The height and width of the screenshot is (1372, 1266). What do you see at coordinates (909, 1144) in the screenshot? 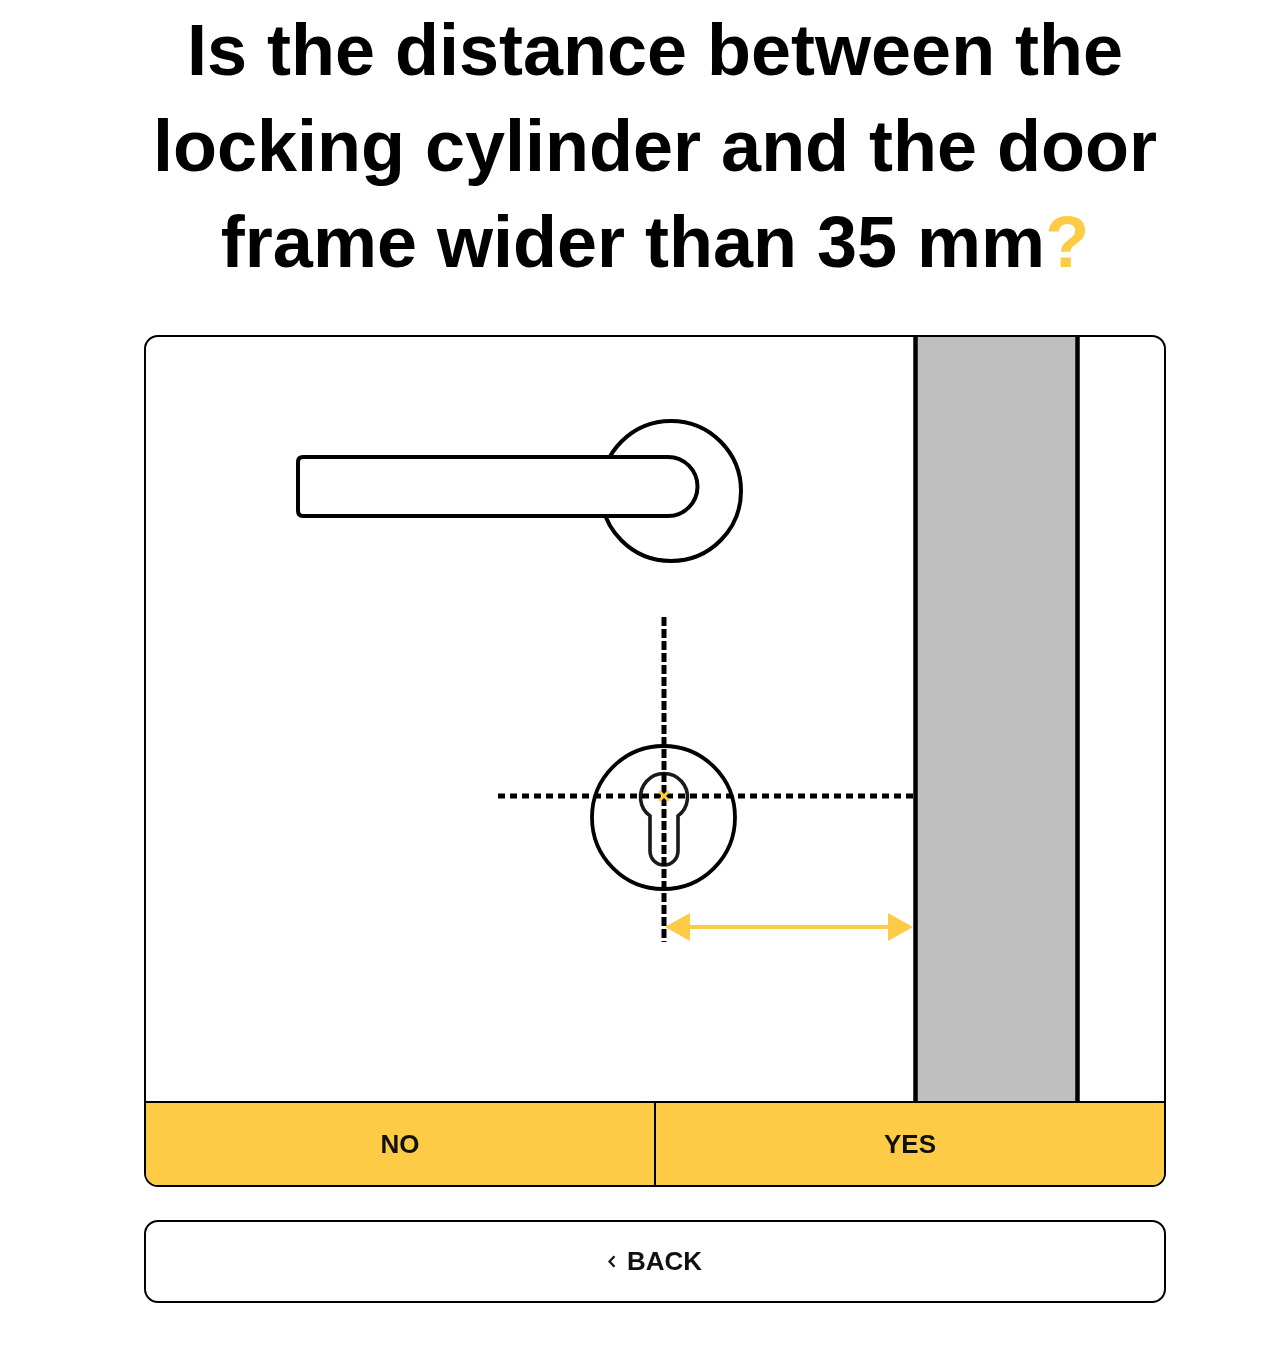
I see `answer-button: YES` at bounding box center [909, 1144].